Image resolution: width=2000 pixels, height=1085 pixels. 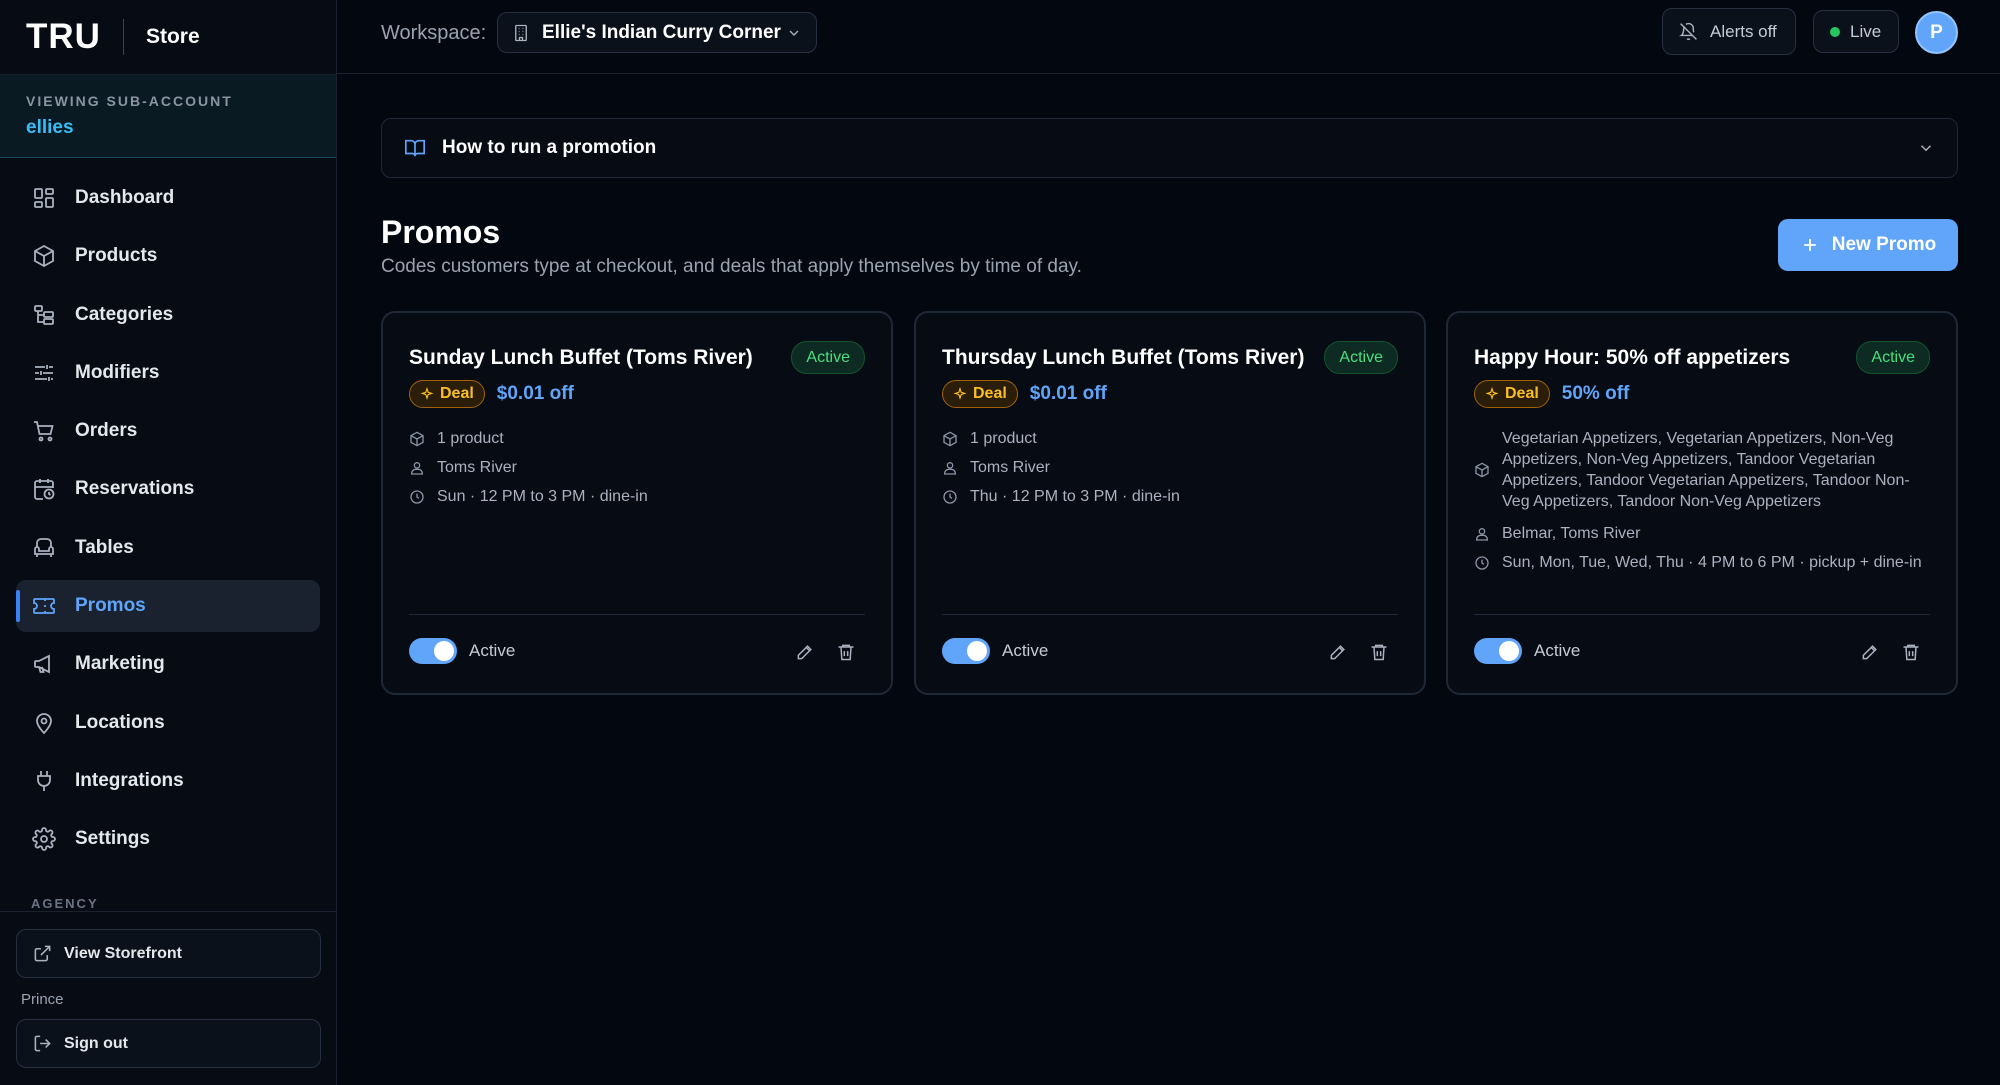 I want to click on categories-icon, so click(x=44, y=314).